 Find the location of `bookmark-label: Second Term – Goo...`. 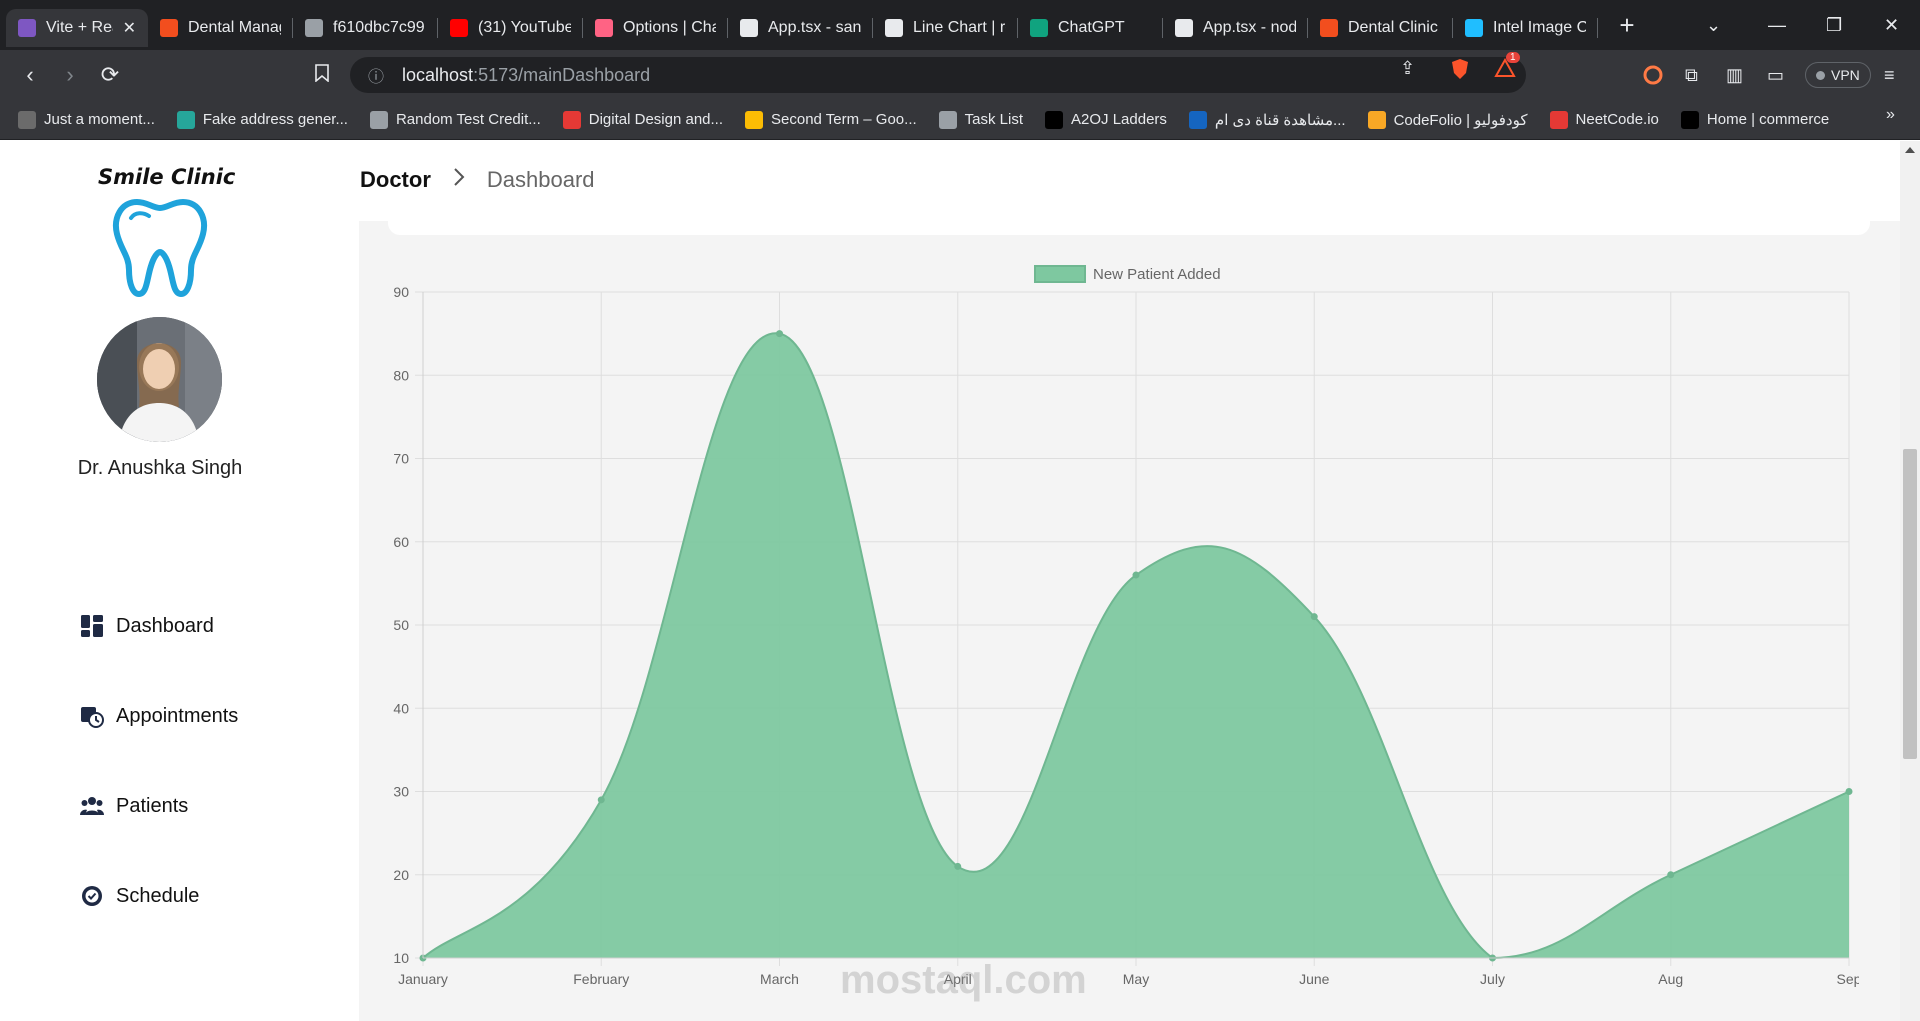

bookmark-label: Second Term – Goo... is located at coordinates (844, 119).